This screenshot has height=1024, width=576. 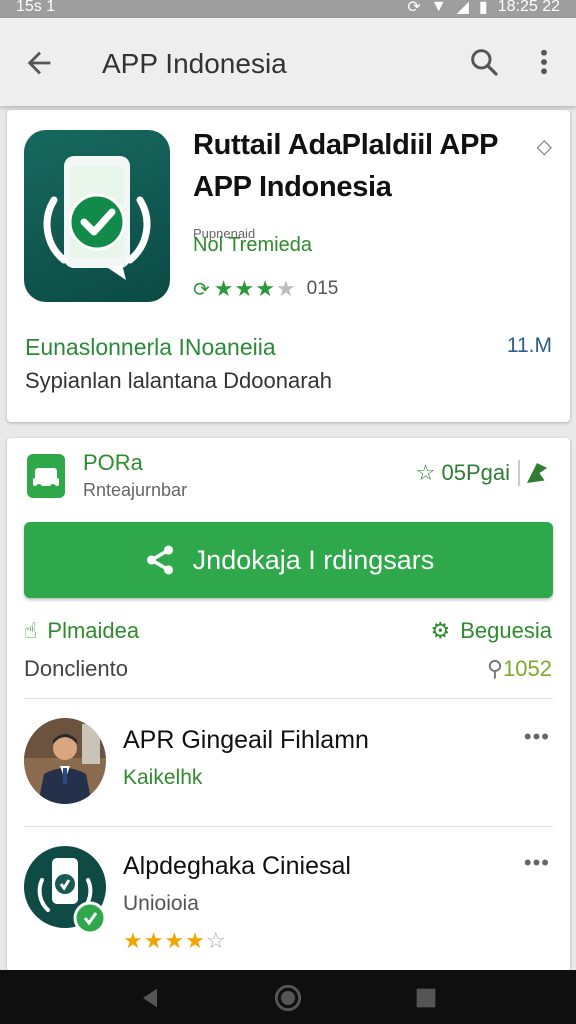 What do you see at coordinates (288, 62) in the screenshot?
I see `top-app-bar: APP Indonesia` at bounding box center [288, 62].